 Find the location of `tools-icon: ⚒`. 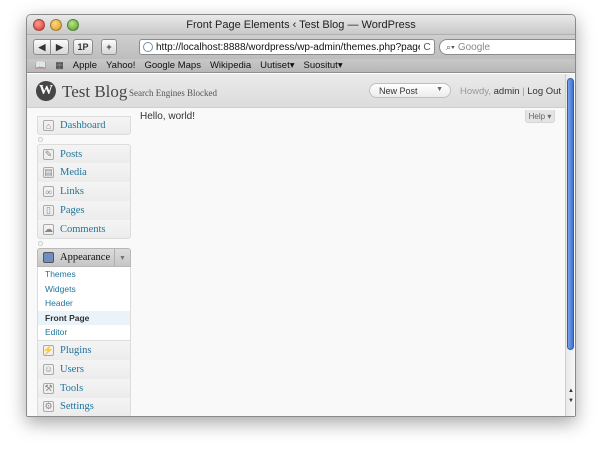

tools-icon: ⚒ is located at coordinates (48, 388).